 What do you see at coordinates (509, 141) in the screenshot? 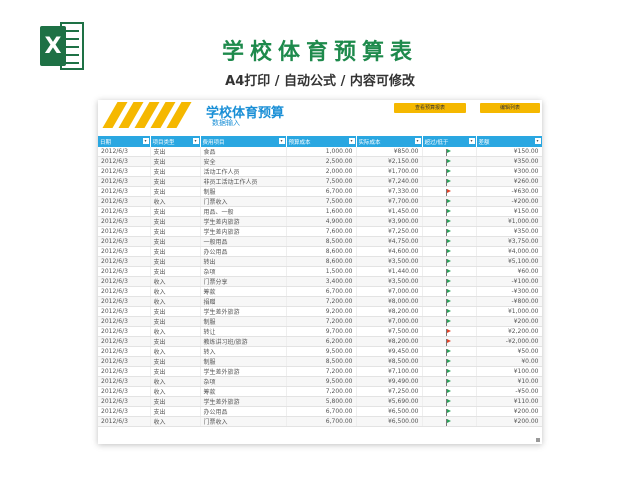
I see `column-header: 差额 ▾` at bounding box center [509, 141].